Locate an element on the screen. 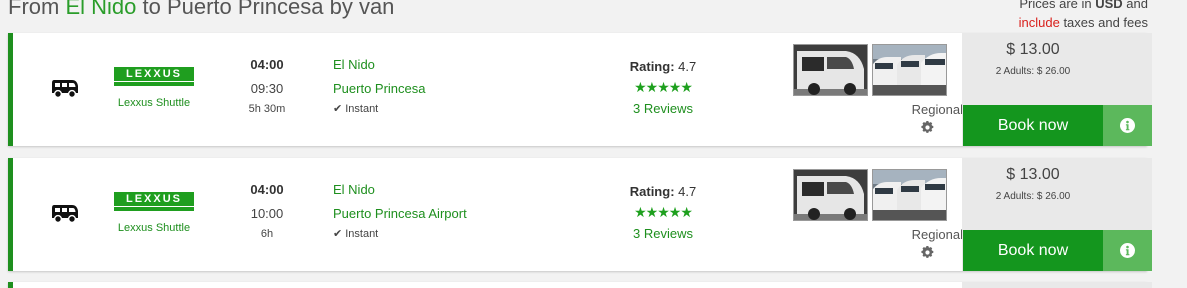 The height and width of the screenshot is (288, 1187). title-suffix: by van is located at coordinates (359, 9).